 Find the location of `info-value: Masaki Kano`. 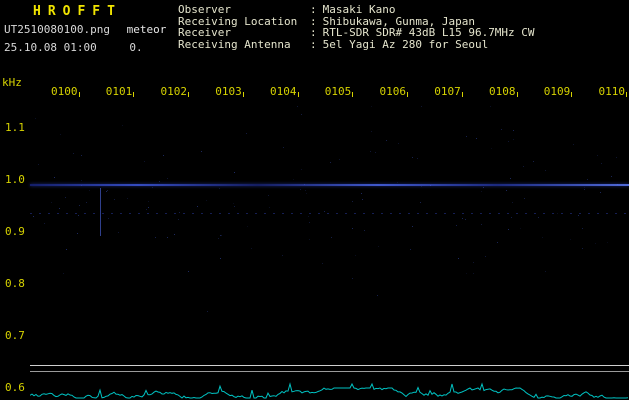

info-value: Masaki Kano is located at coordinates (359, 9).